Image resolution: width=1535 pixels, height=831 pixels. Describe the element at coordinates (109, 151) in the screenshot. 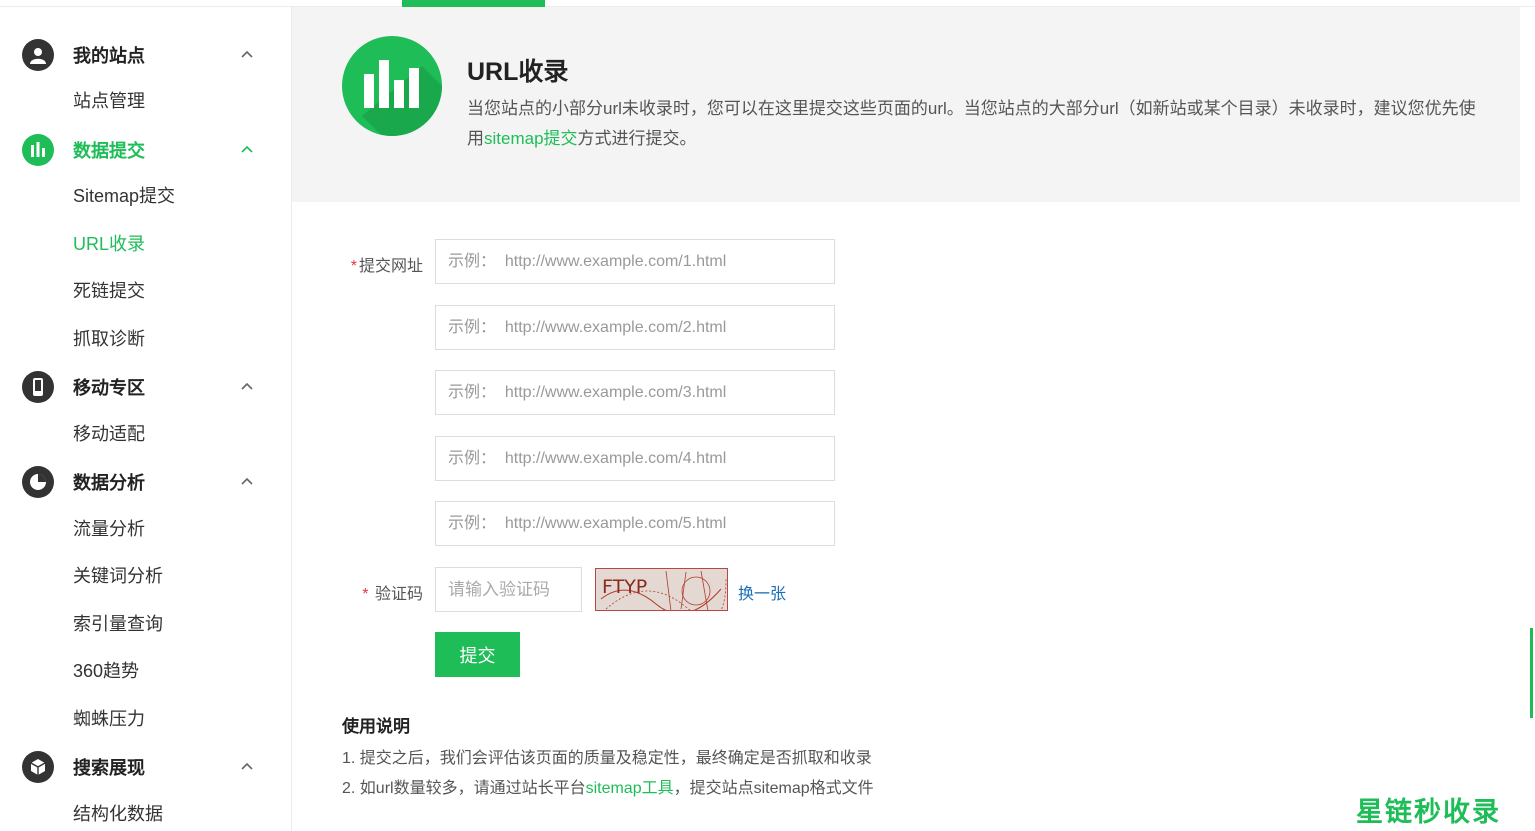

I see `sidebar-group-label: 数据提交` at that location.